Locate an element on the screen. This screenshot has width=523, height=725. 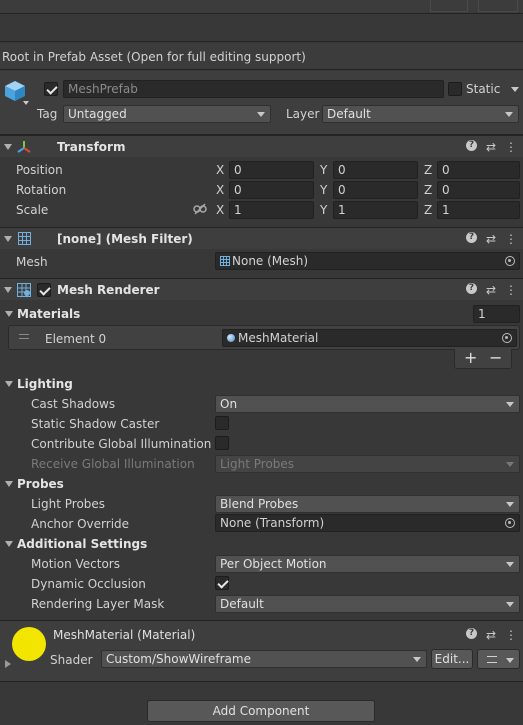
mesh-renderer-icon is located at coordinates (24, 290).